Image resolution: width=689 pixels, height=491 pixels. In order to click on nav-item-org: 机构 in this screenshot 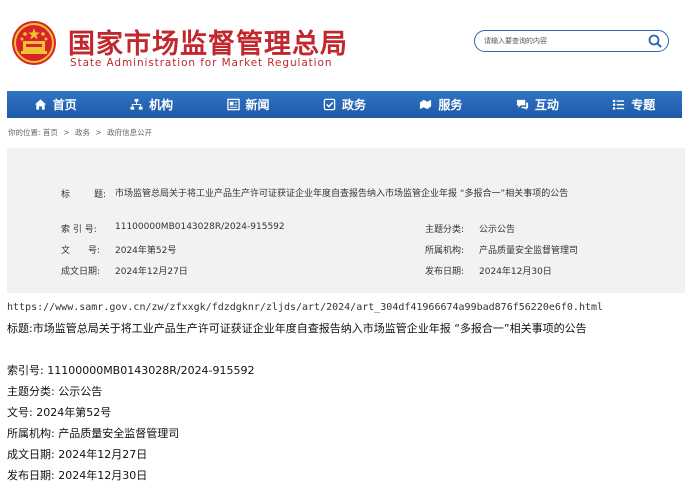, I will do `click(151, 104)`.